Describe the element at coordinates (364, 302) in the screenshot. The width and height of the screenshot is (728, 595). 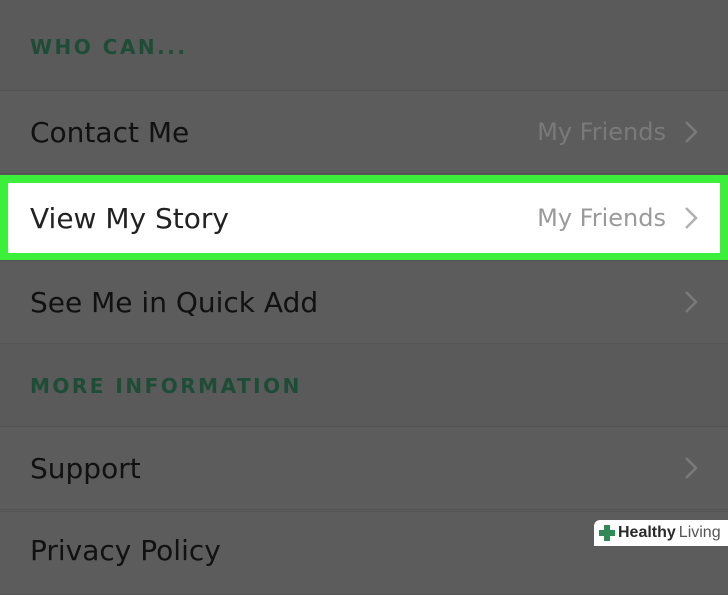
I see `settings-row-quick-add: See Me in Quick Add` at that location.